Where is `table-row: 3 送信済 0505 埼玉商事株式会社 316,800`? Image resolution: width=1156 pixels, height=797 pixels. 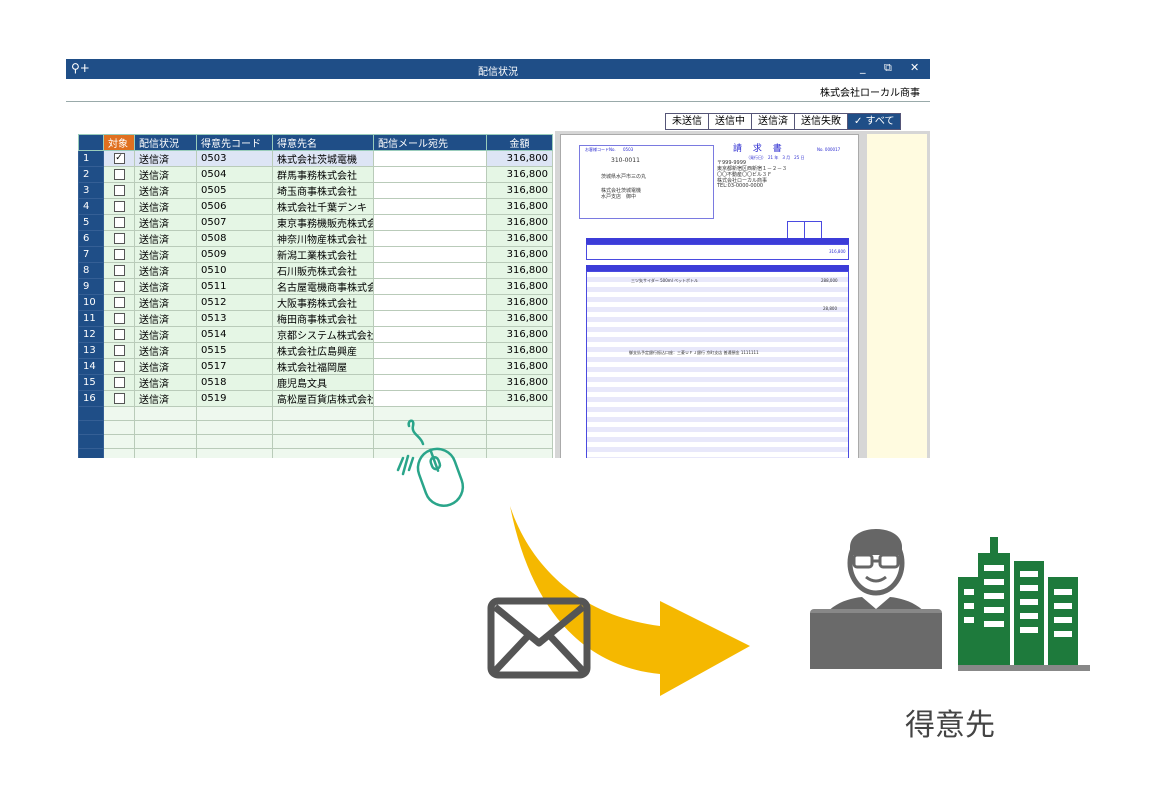
table-row: 3 送信済 0505 埼玉商事株式会社 316,800 is located at coordinates (315, 190).